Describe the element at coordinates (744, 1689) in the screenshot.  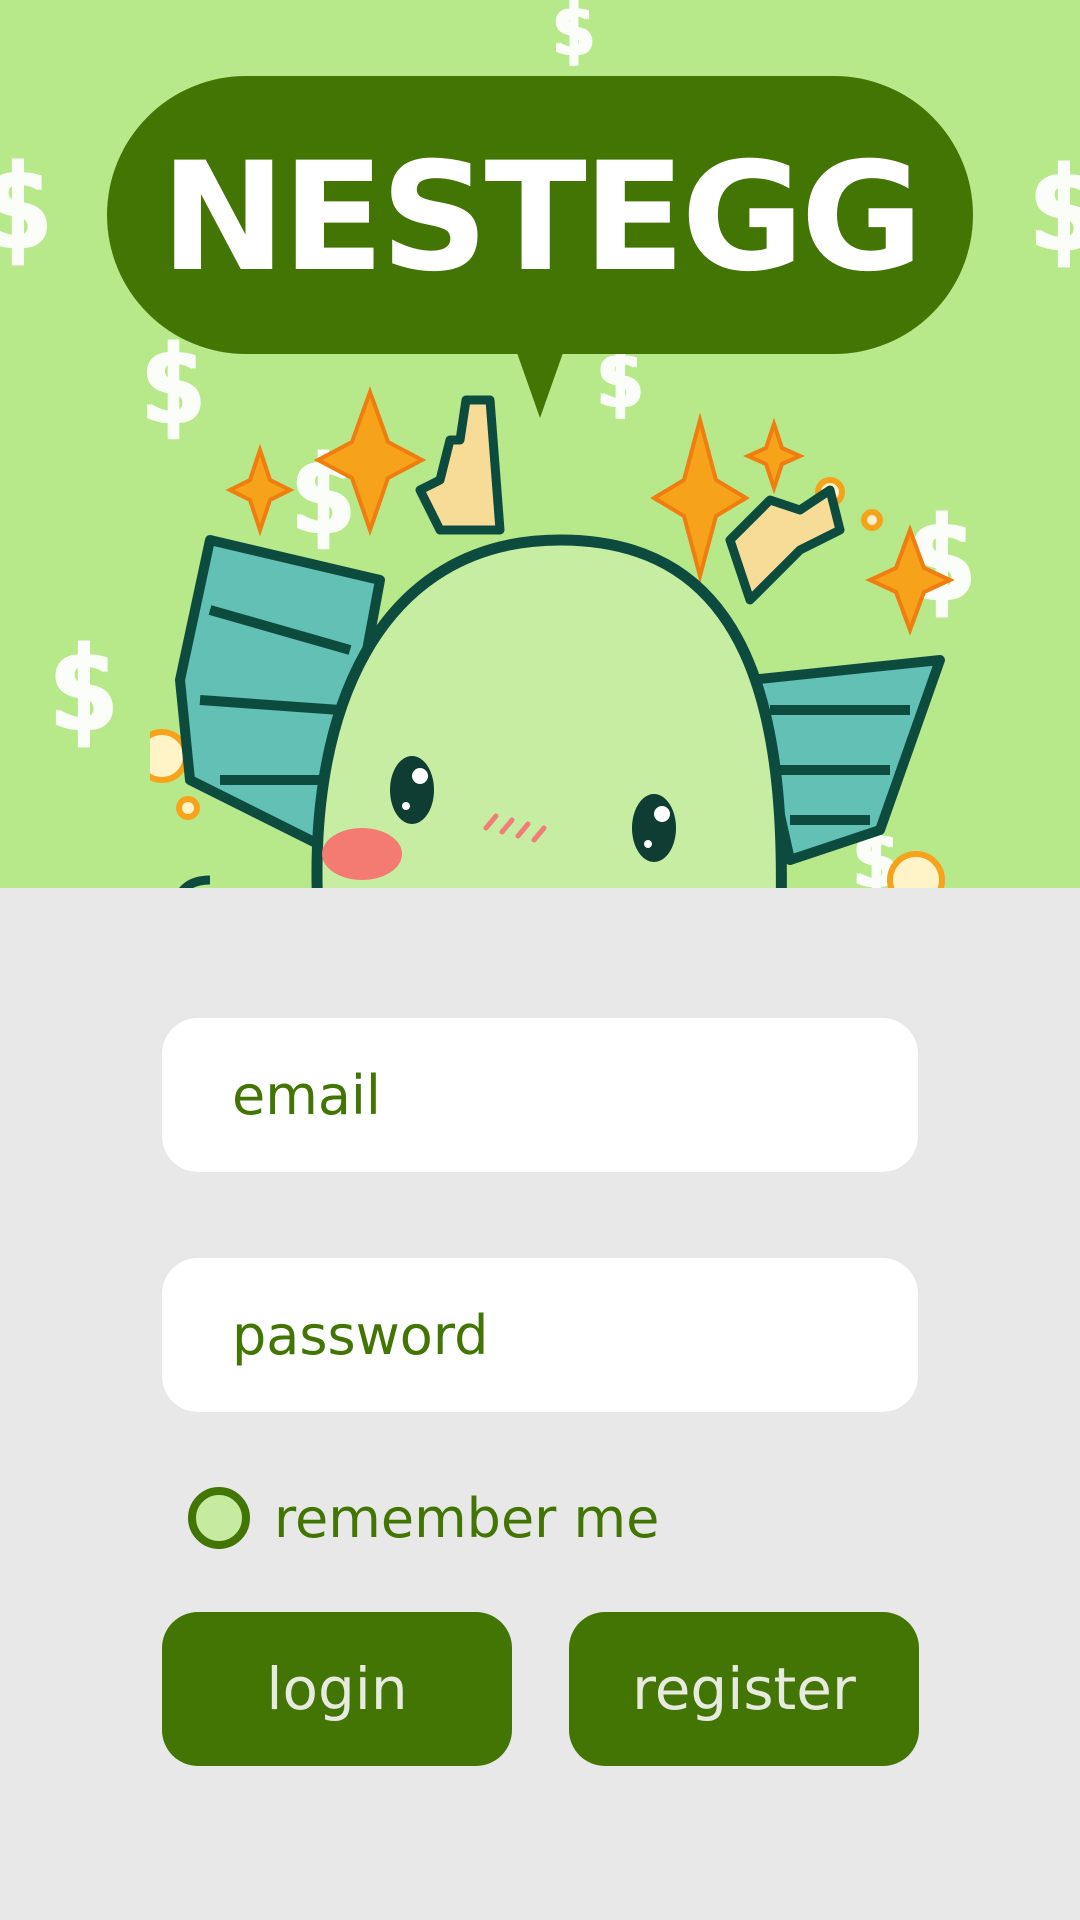
I see `register-button: register` at that location.